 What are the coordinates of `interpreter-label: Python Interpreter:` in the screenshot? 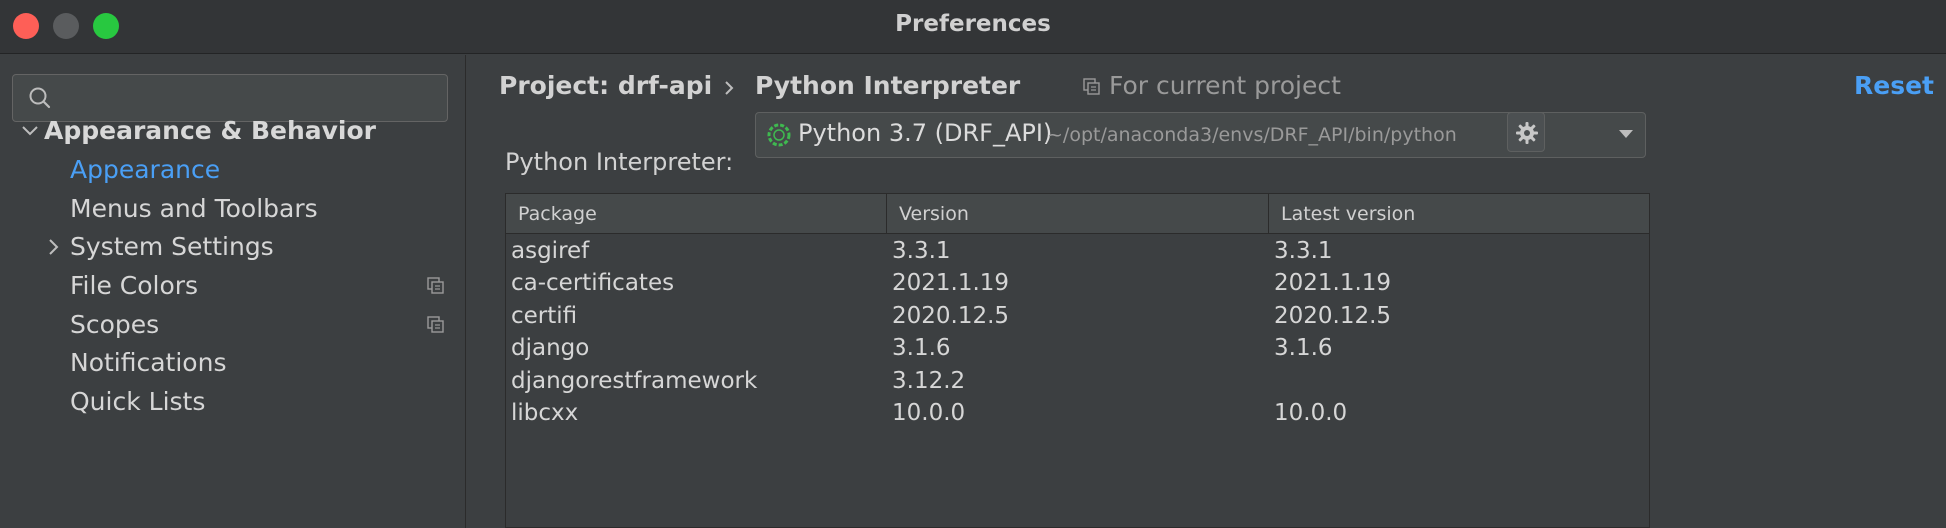 It's located at (619, 162).